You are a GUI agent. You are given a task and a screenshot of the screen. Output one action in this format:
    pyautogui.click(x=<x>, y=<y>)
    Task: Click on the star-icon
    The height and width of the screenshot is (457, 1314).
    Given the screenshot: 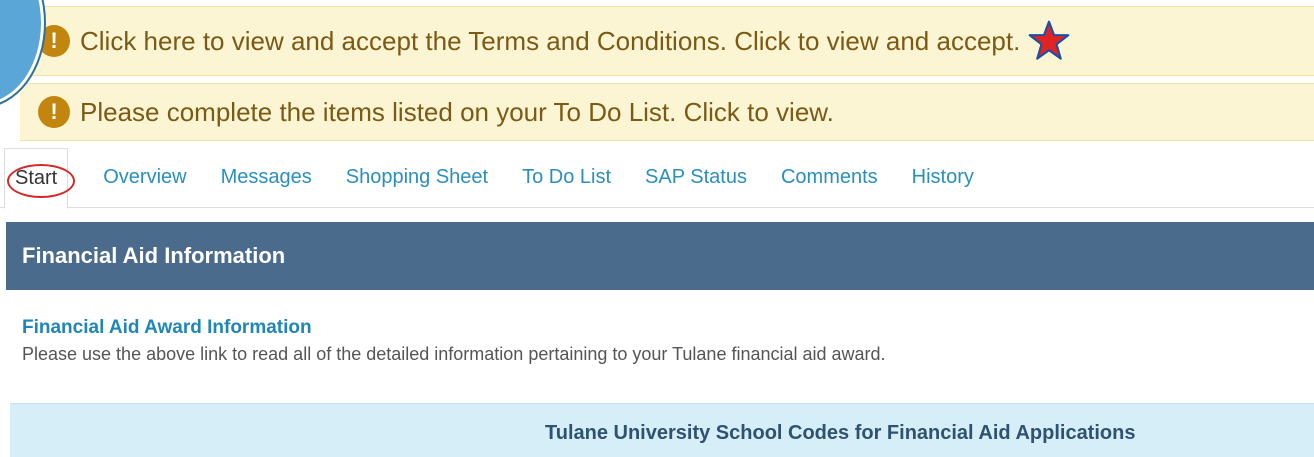 What is the action you would take?
    pyautogui.click(x=1049, y=40)
    